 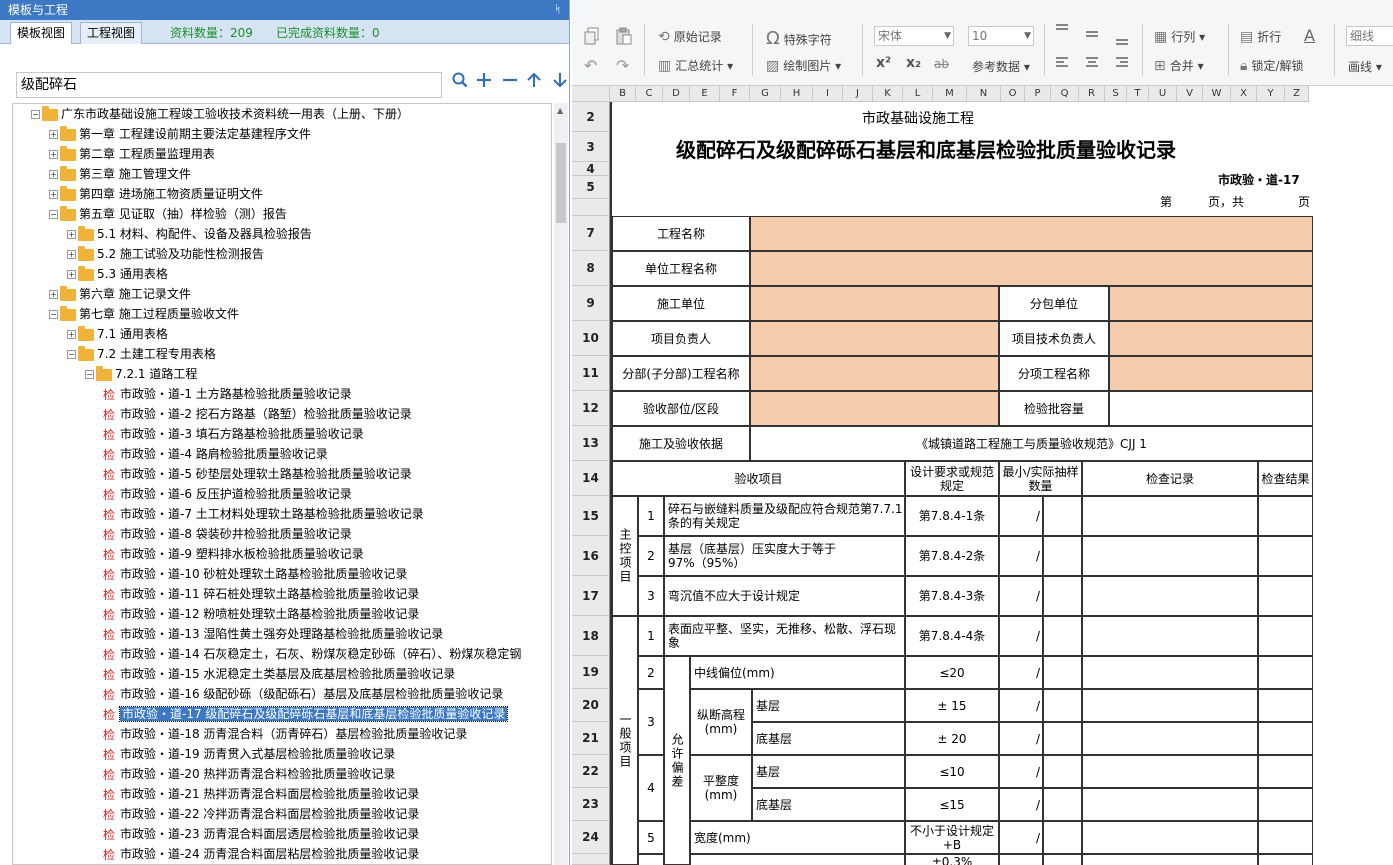 What do you see at coordinates (120, 294) in the screenshot?
I see `tree-item-folder: + 第六章 施工记录文件` at bounding box center [120, 294].